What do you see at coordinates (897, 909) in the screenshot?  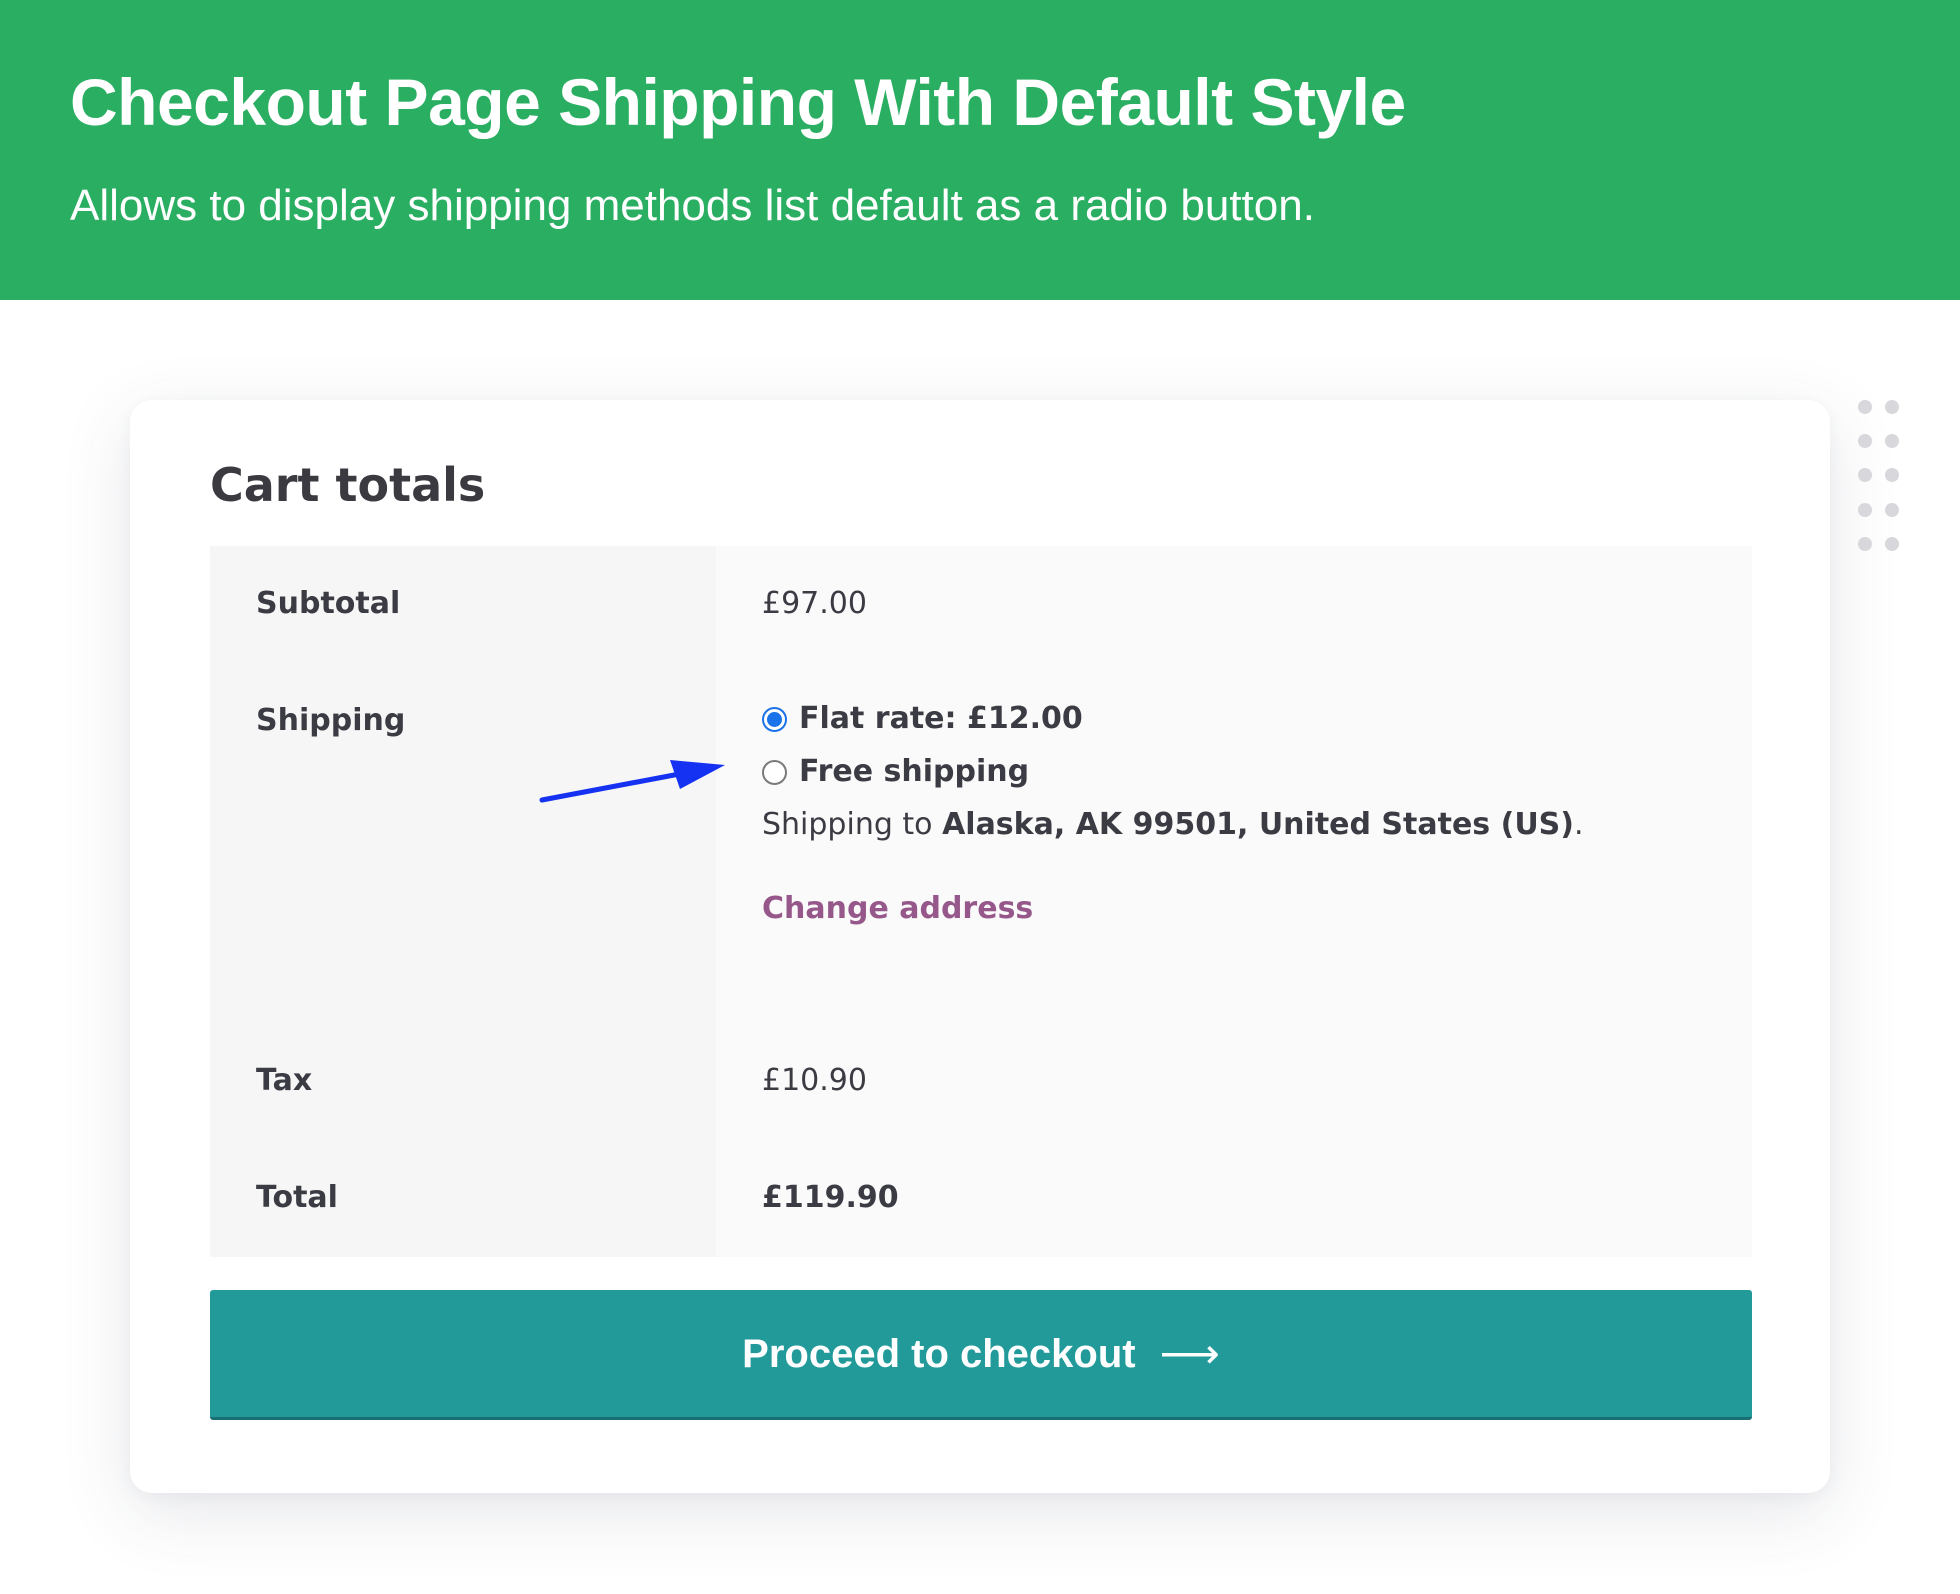 I see `change-address-link: Change address` at bounding box center [897, 909].